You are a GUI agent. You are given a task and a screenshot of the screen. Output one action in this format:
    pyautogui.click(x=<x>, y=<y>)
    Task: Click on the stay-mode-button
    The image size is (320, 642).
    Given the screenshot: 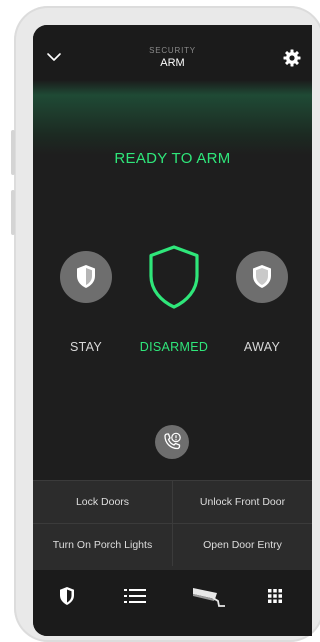 What is the action you would take?
    pyautogui.click(x=86, y=277)
    